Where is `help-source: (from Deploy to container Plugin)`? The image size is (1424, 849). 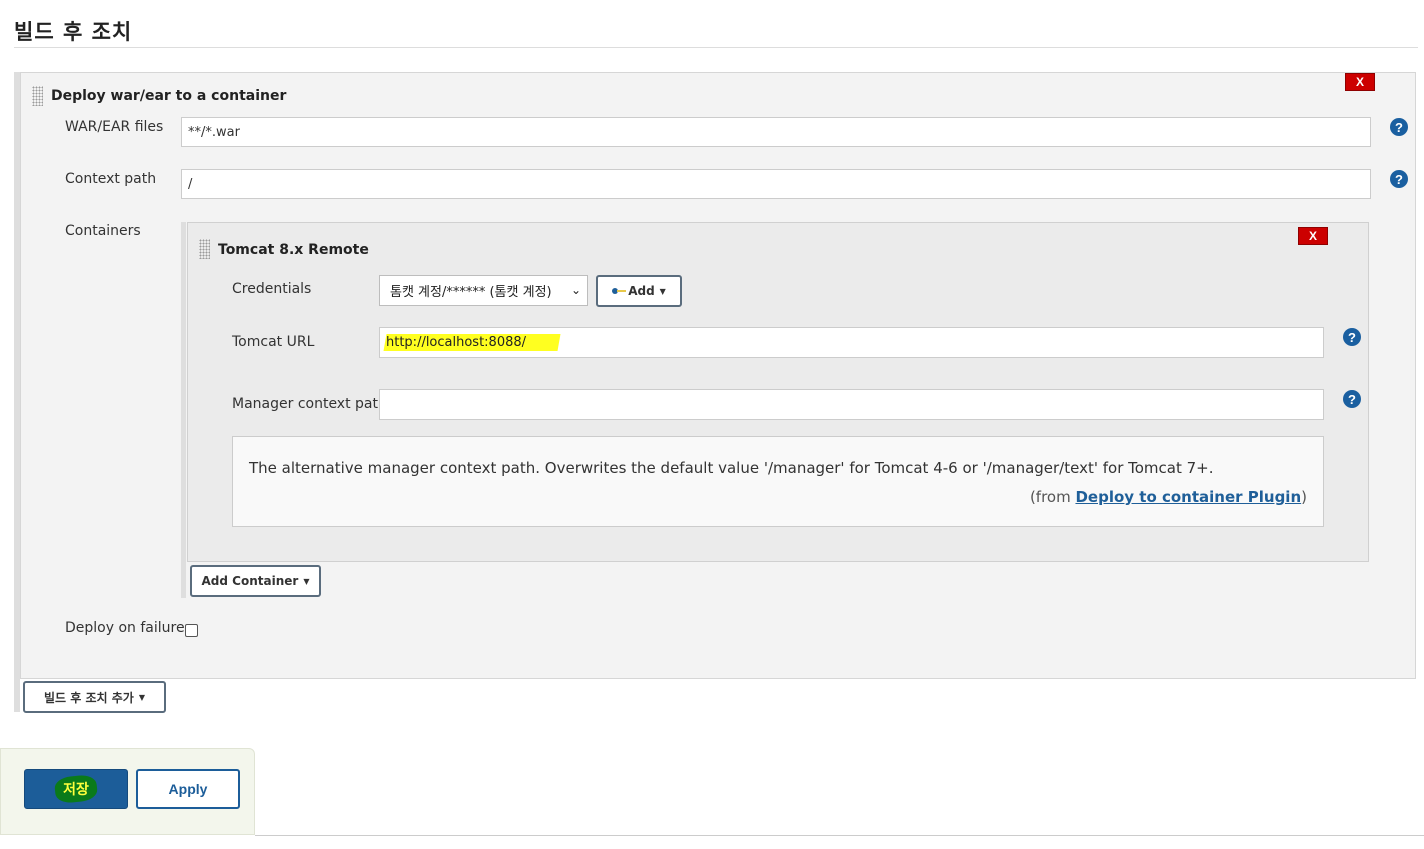
help-source: (from Deploy to container Plugin) is located at coordinates (1168, 497).